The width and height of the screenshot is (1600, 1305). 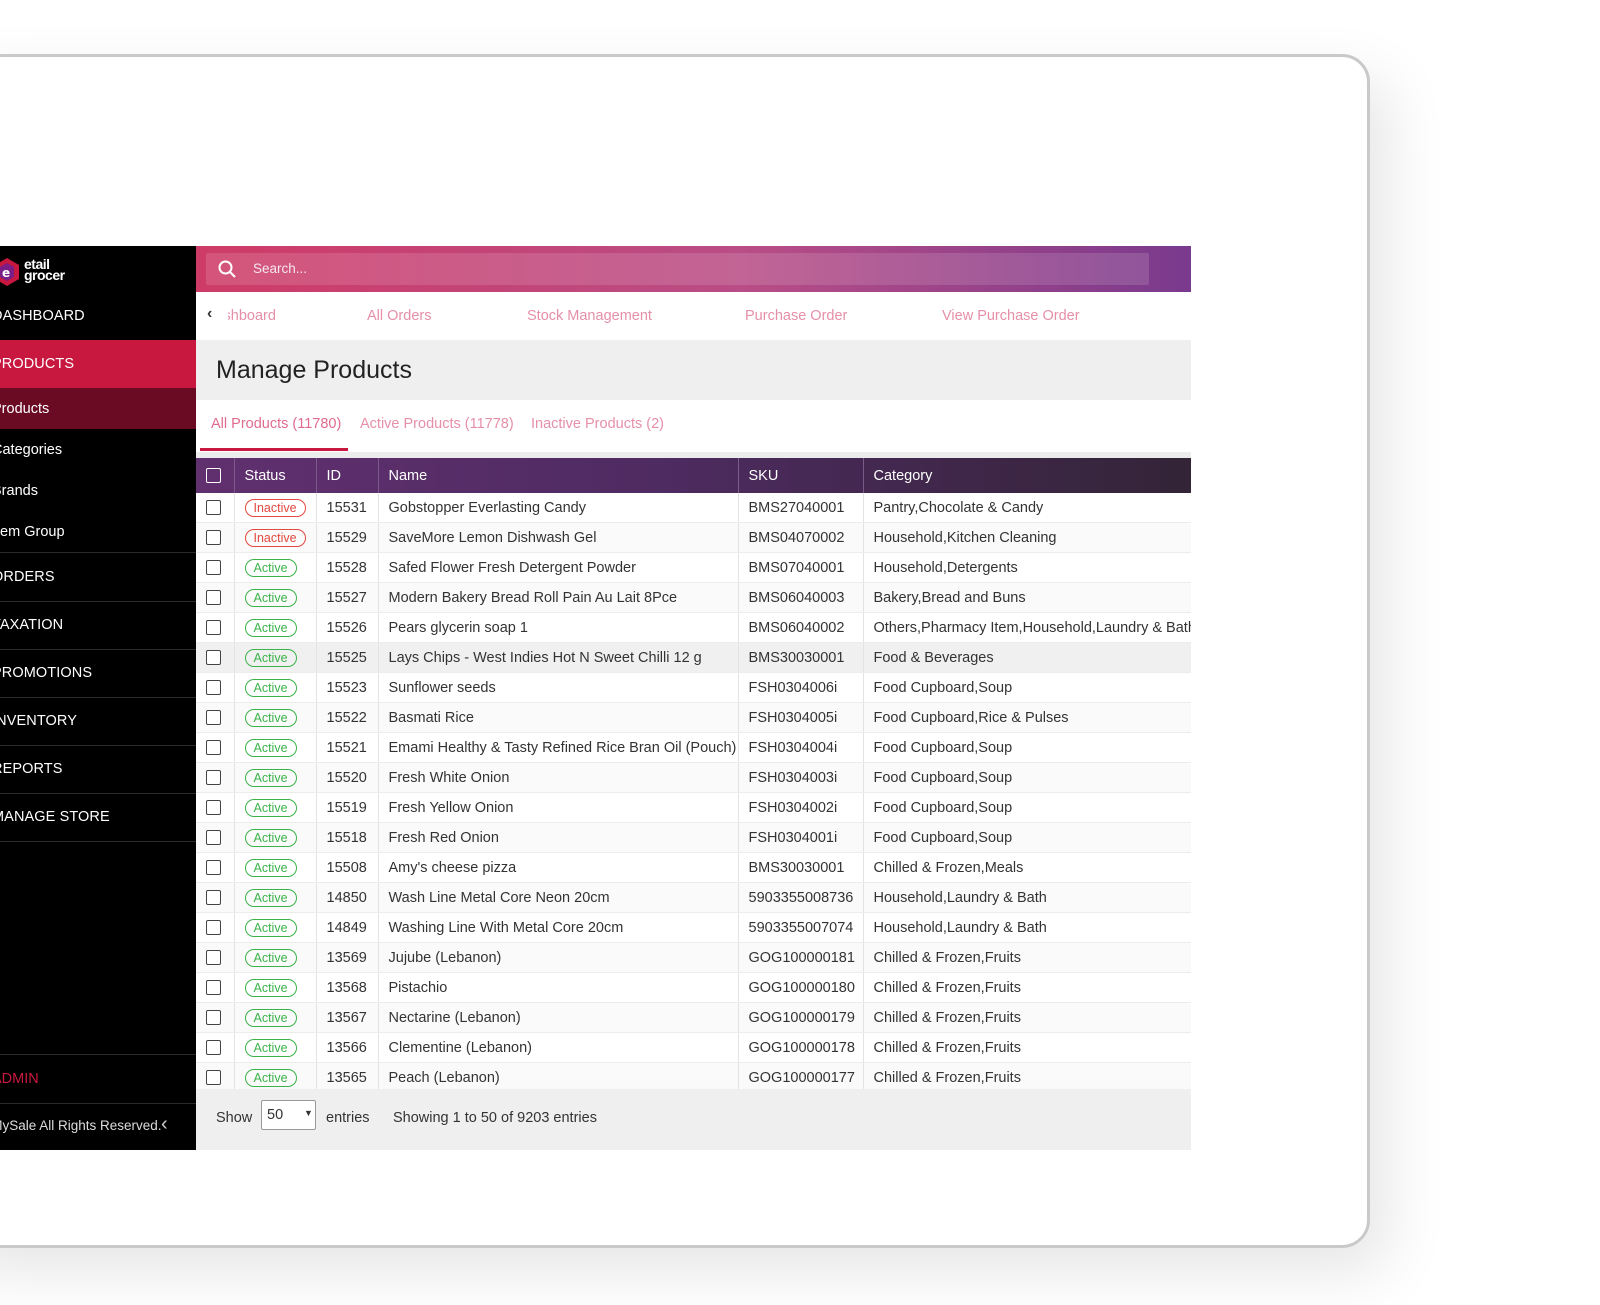 I want to click on collapse-sidebar-icon: ‹, so click(x=164, y=1124).